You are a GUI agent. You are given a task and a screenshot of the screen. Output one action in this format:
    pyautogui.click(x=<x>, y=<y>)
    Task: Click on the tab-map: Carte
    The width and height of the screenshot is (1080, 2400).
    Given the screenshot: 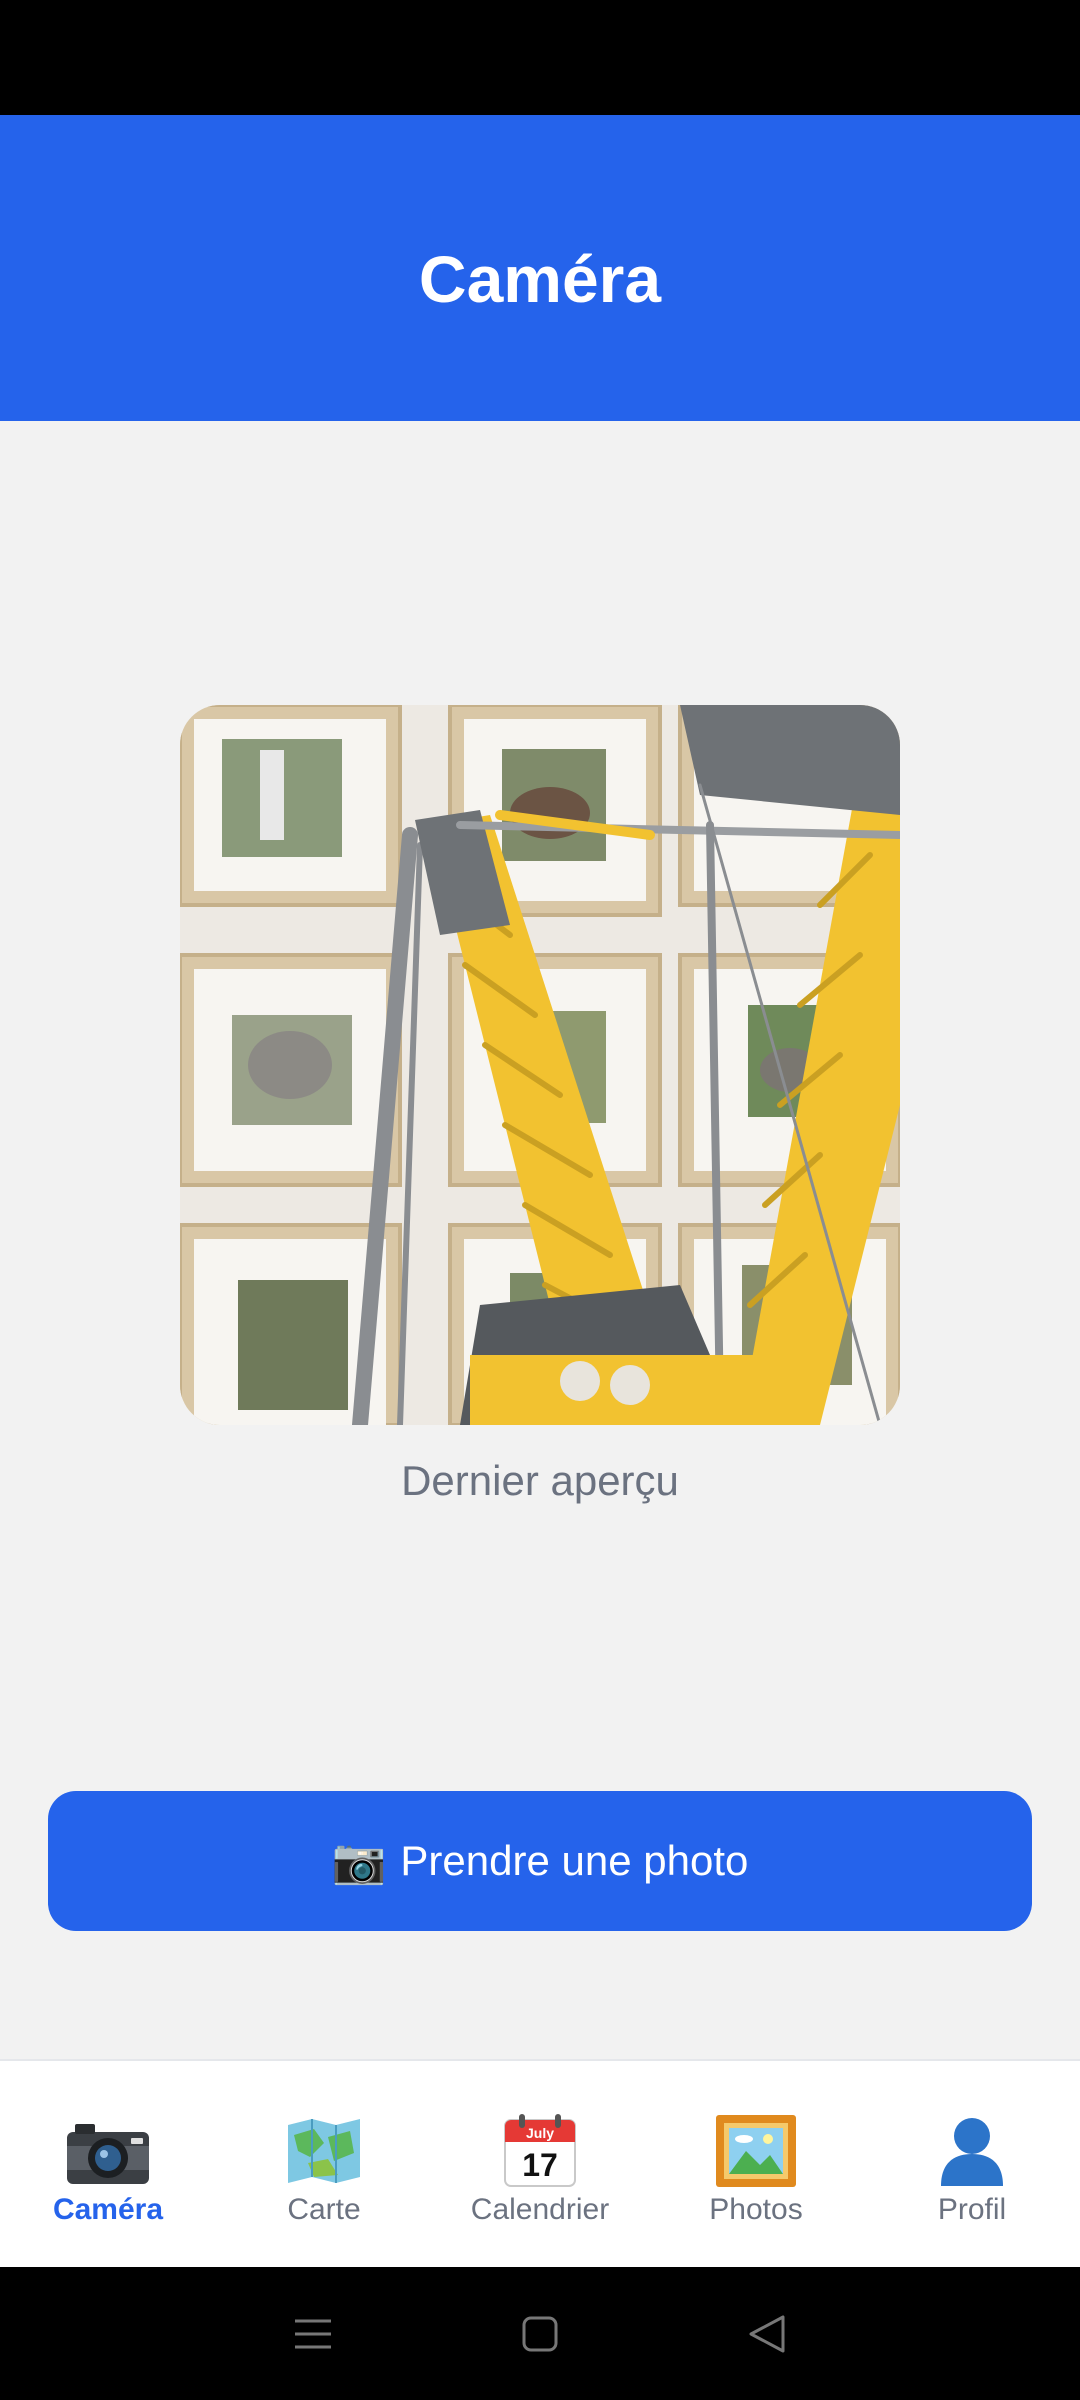 What is the action you would take?
    pyautogui.click(x=324, y=2164)
    